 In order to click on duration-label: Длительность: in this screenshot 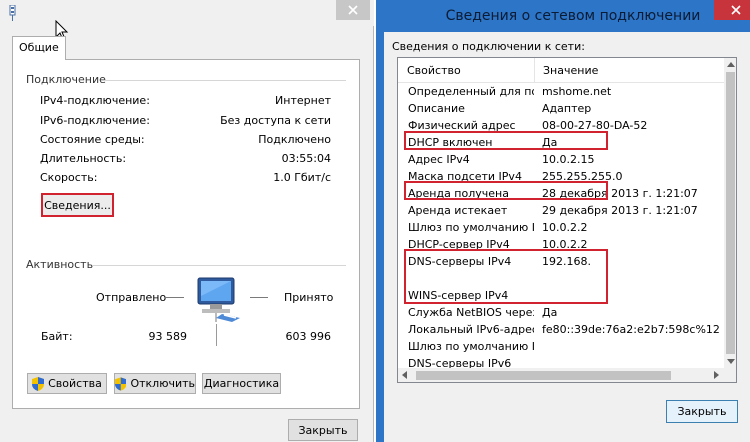, I will do `click(83, 158)`.